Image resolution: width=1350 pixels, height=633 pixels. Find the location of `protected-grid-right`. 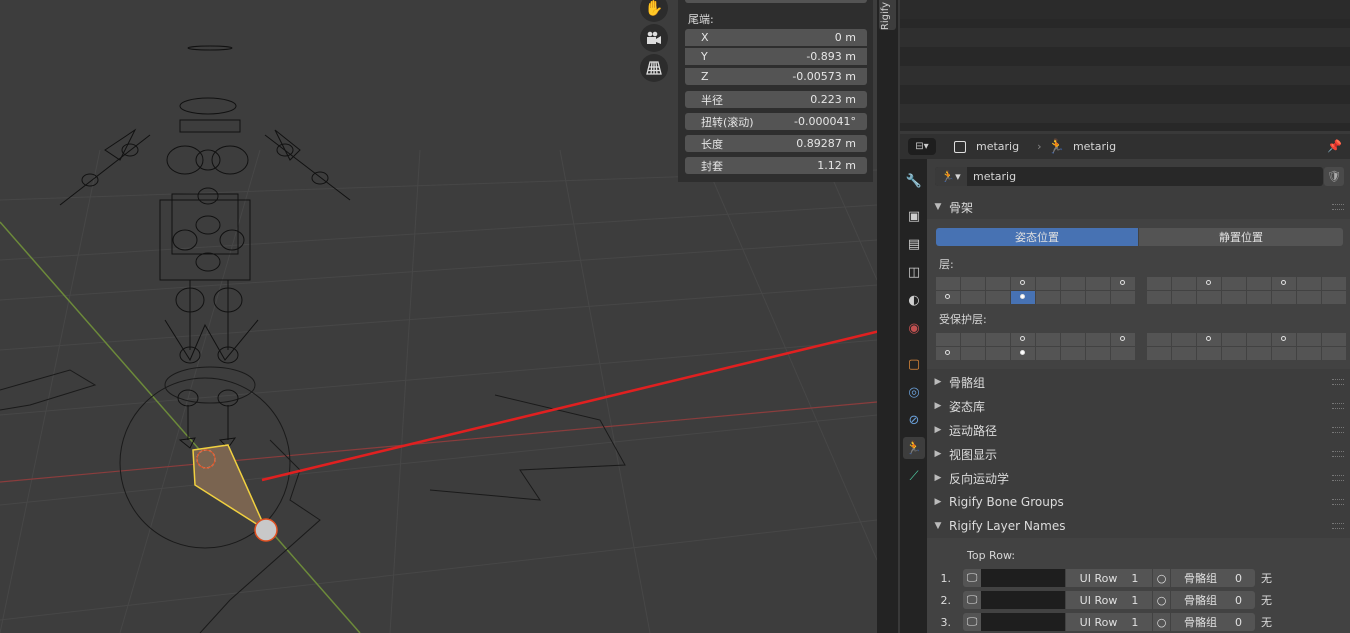

protected-grid-right is located at coordinates (1246, 346).